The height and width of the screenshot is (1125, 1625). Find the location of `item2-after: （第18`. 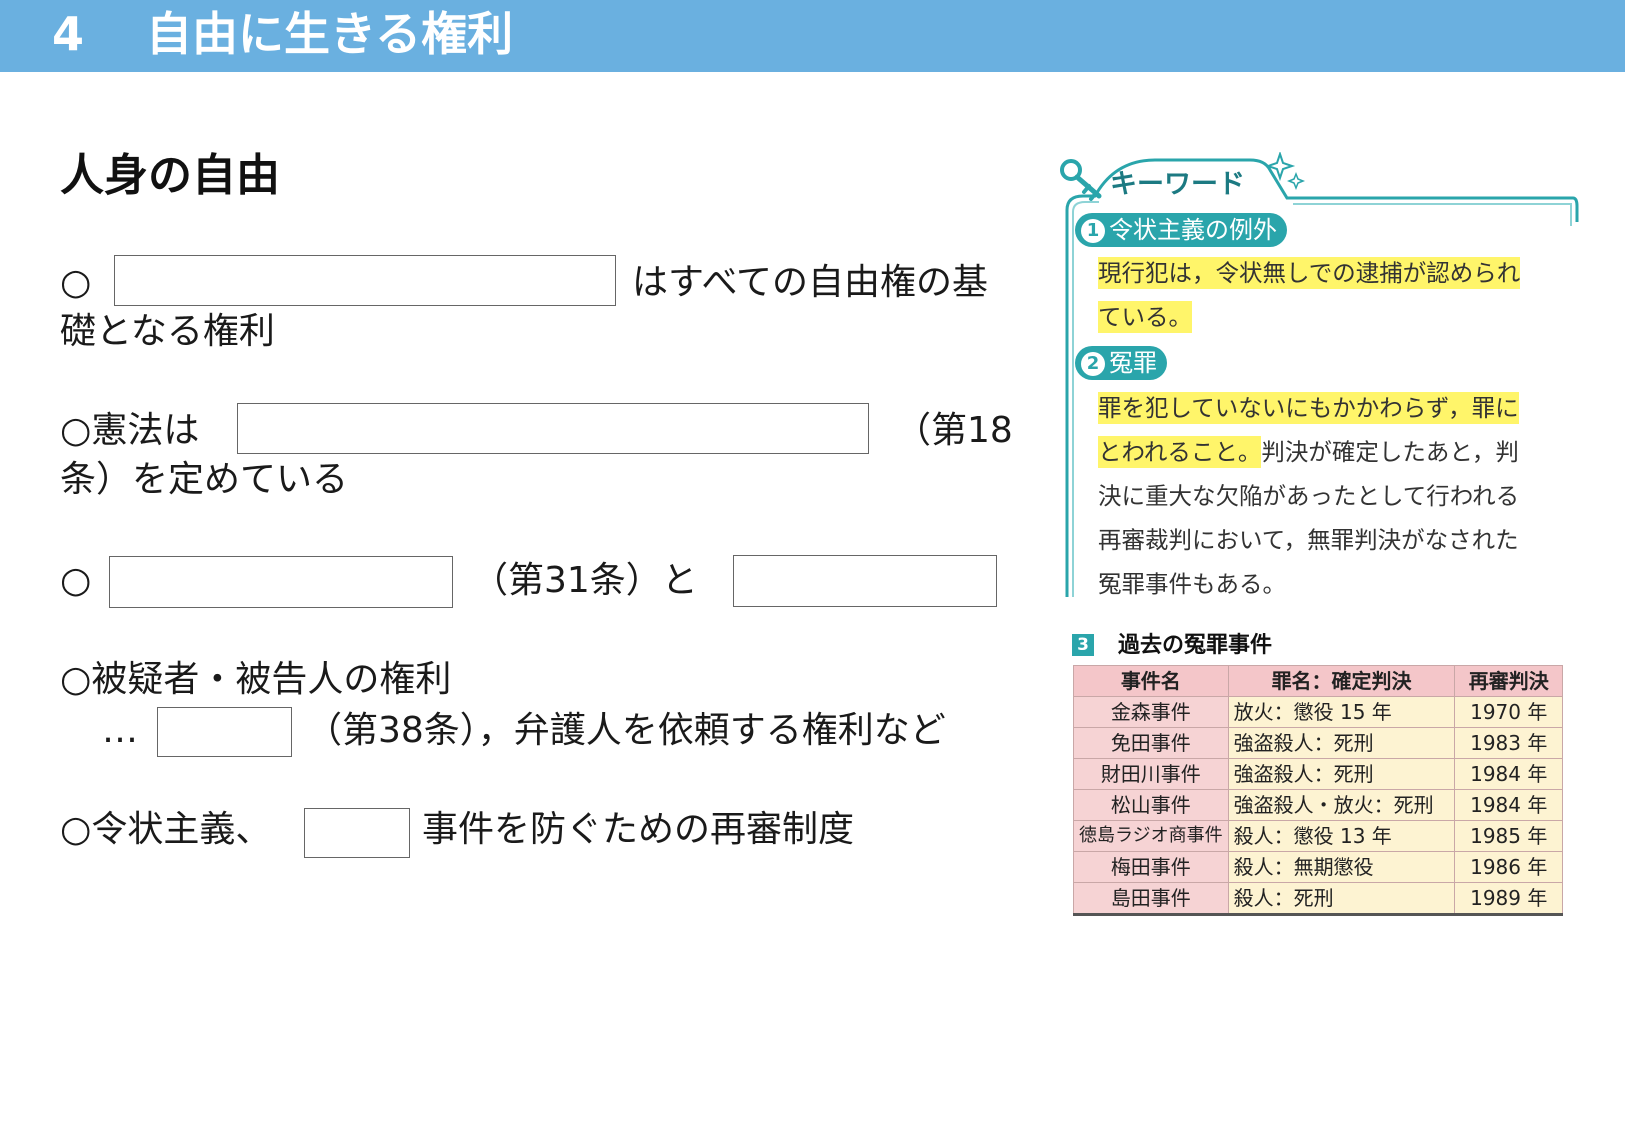

item2-after: （第18 is located at coordinates (954, 430).